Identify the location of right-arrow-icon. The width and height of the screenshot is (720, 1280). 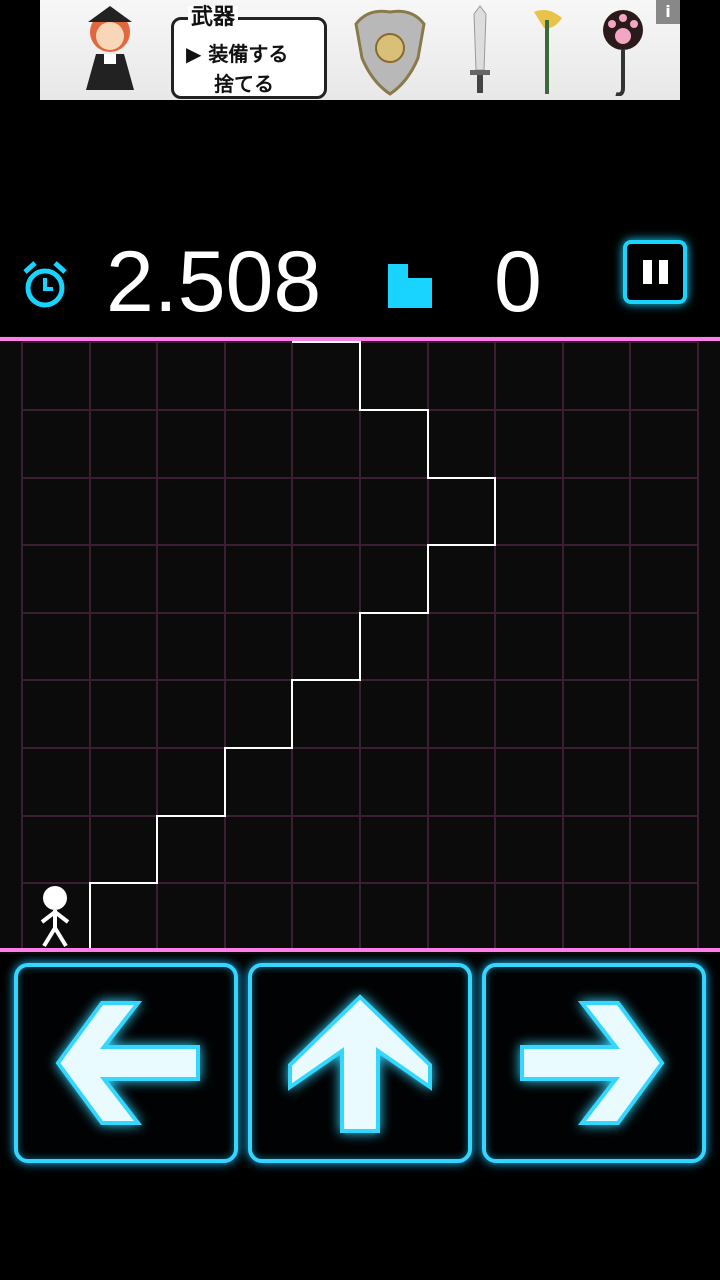
(592, 1063).